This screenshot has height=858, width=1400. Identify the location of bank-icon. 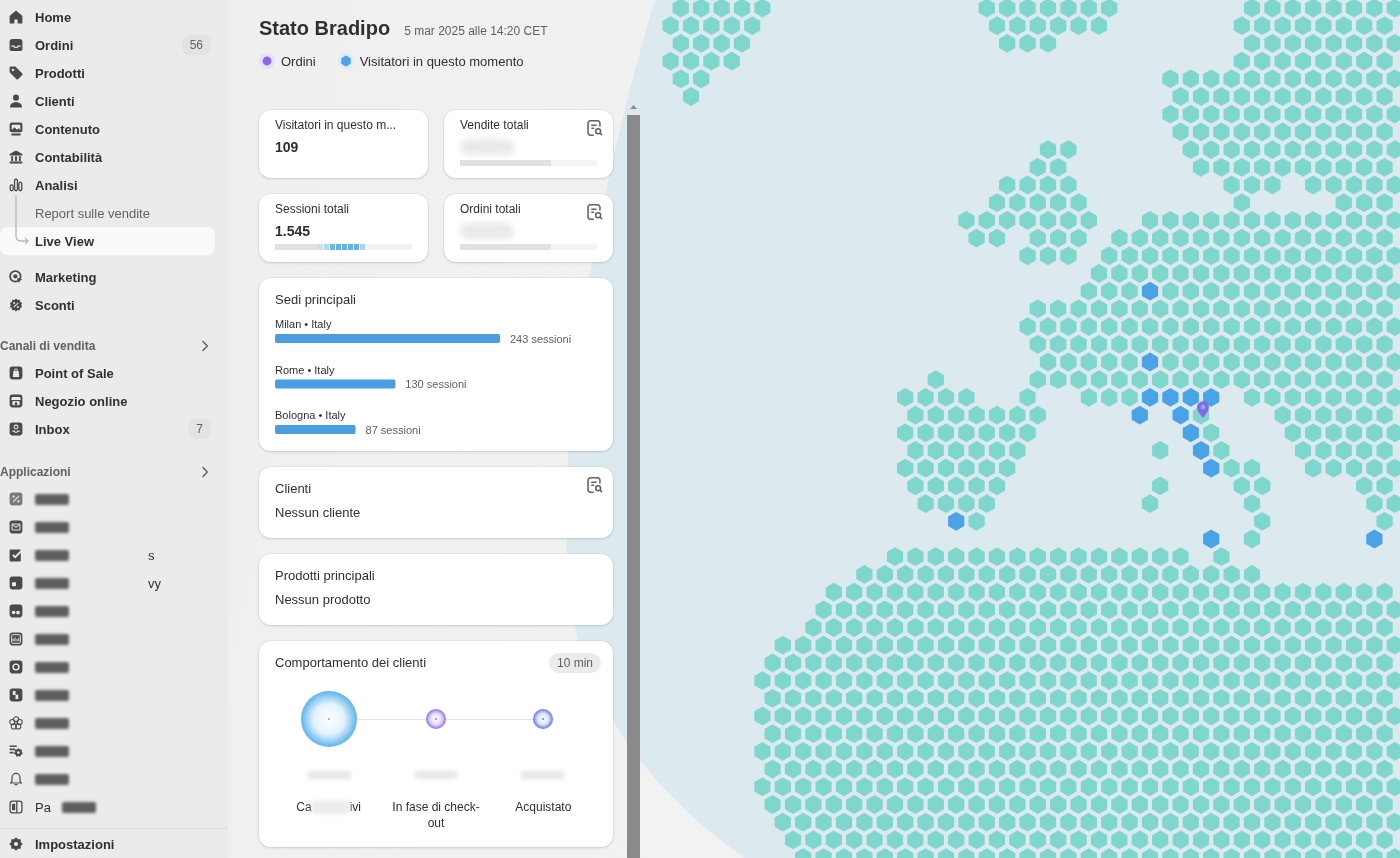
(16, 157).